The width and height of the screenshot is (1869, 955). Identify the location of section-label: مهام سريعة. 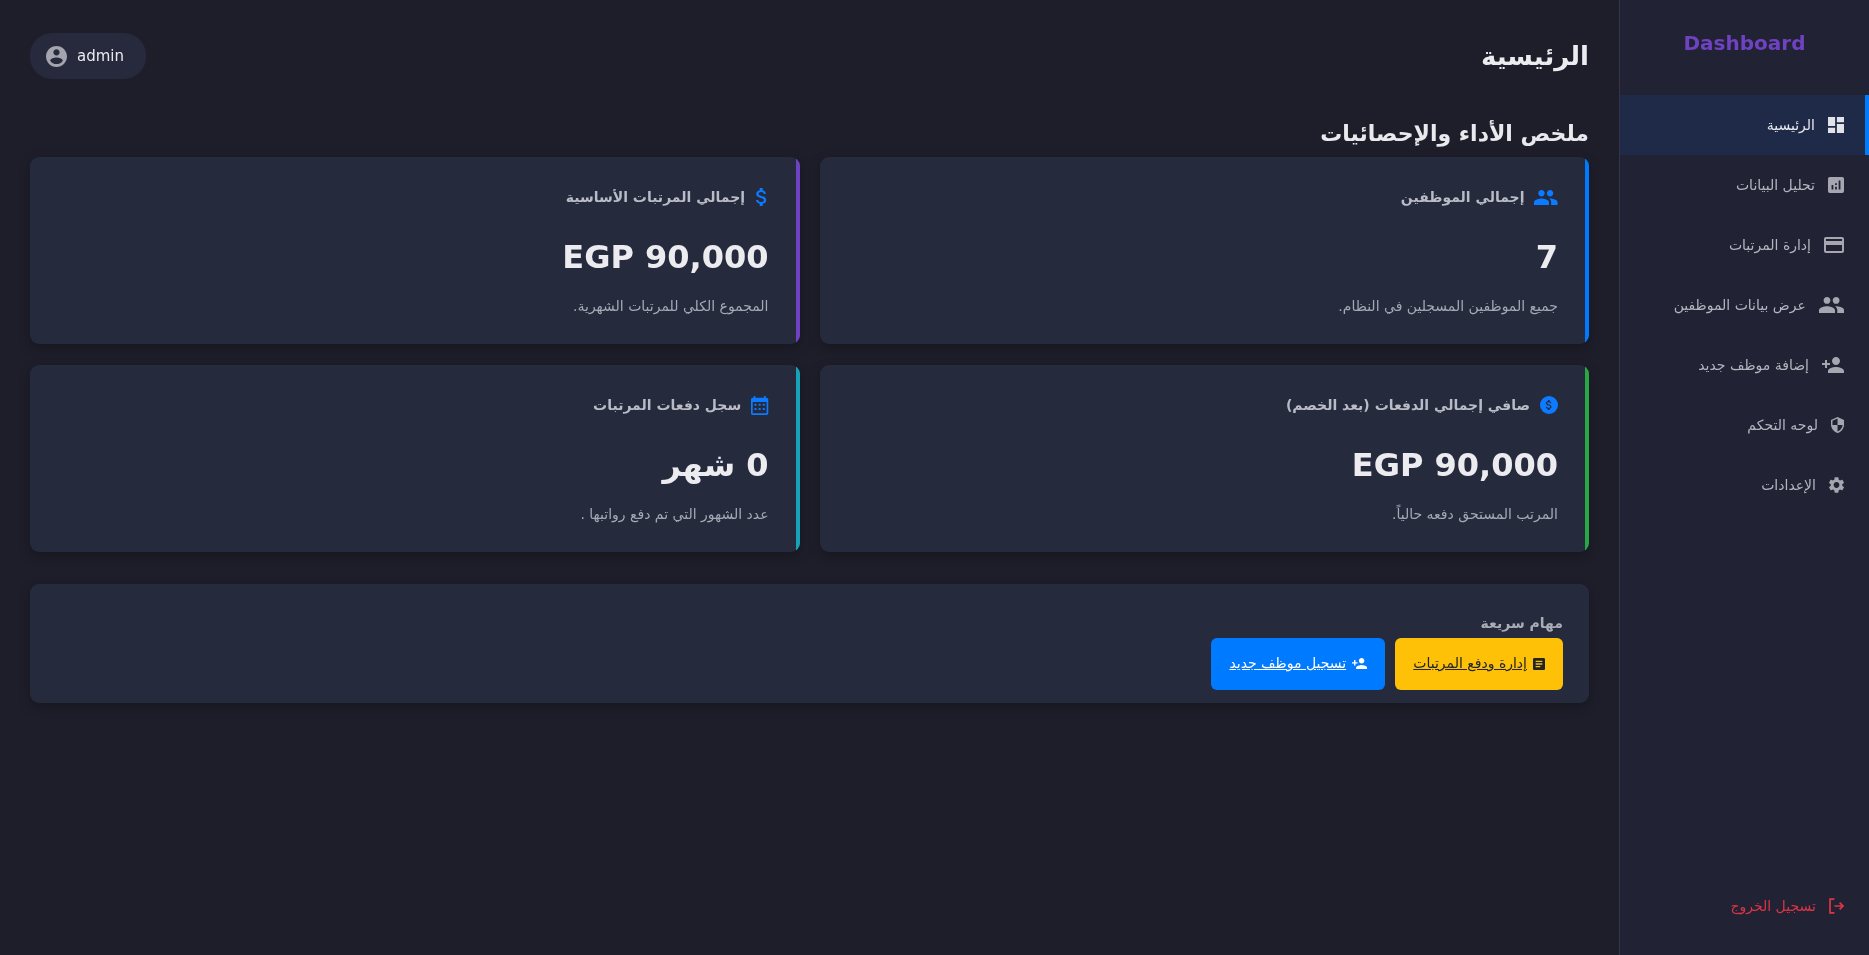
(1521, 624).